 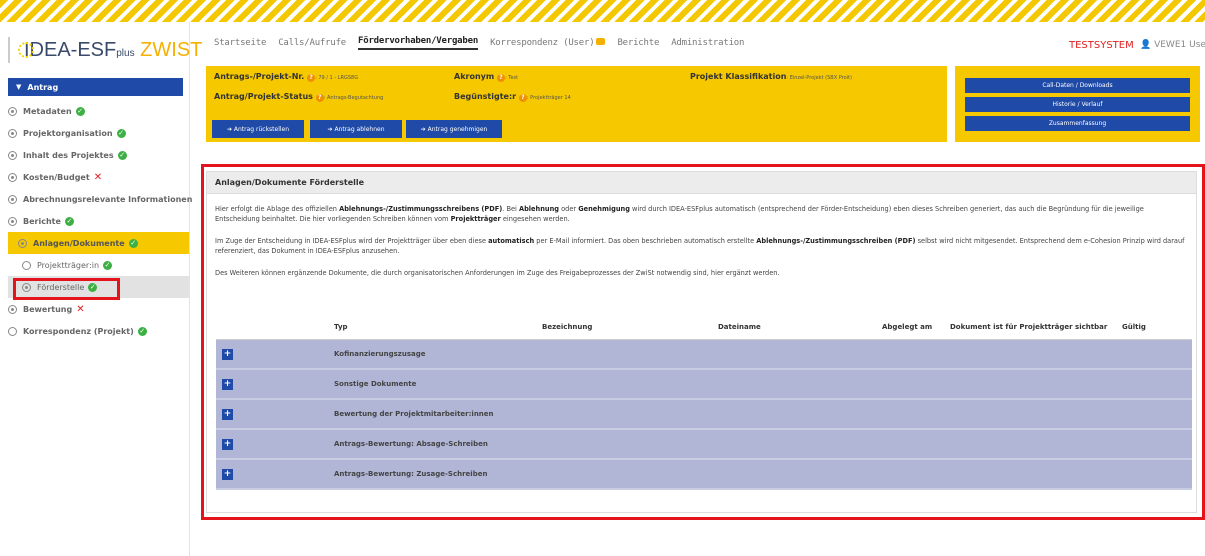 I want to click on user-icon: 👤, so click(x=1146, y=45).